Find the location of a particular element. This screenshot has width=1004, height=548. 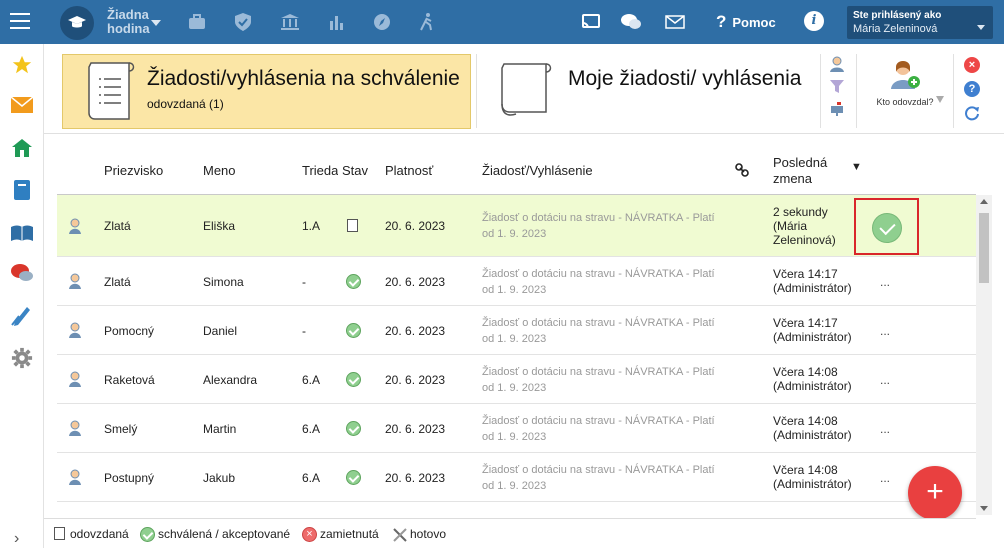

add-request-button: + is located at coordinates (935, 493).